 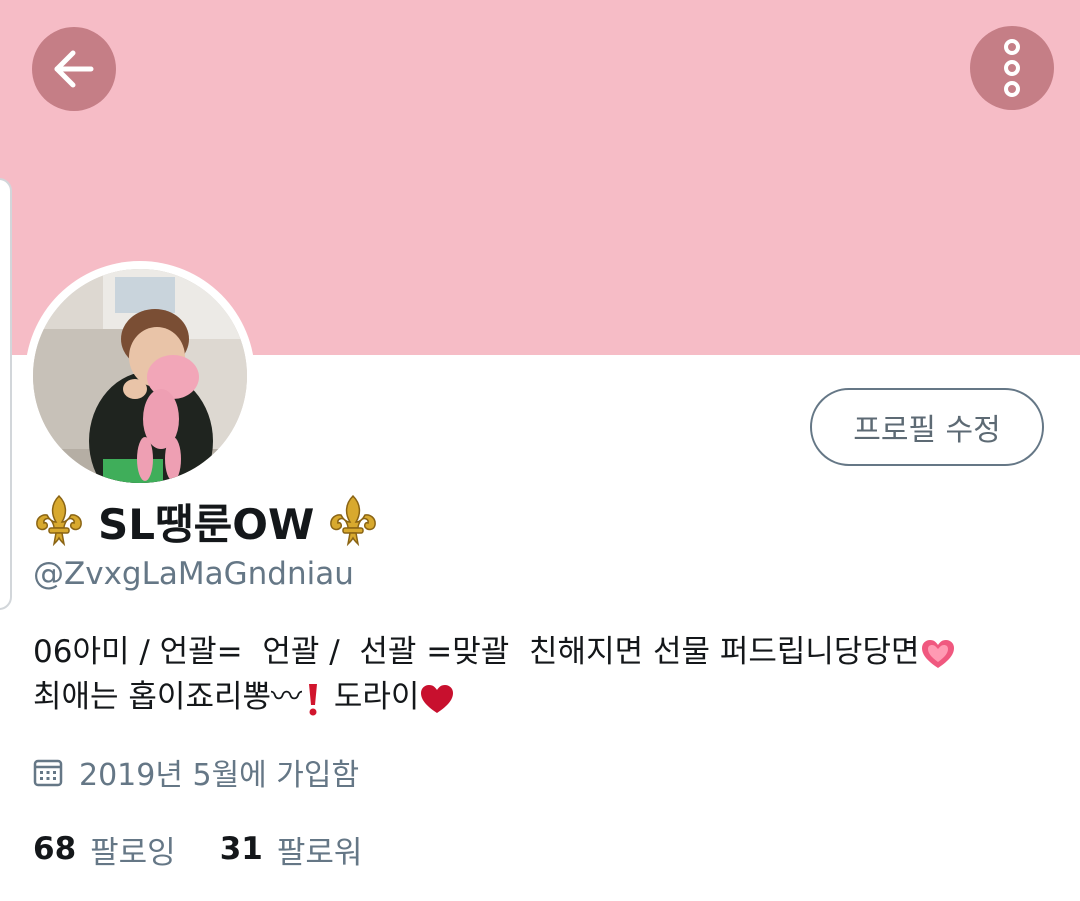 What do you see at coordinates (241, 849) in the screenshot?
I see `followers-count: 31` at bounding box center [241, 849].